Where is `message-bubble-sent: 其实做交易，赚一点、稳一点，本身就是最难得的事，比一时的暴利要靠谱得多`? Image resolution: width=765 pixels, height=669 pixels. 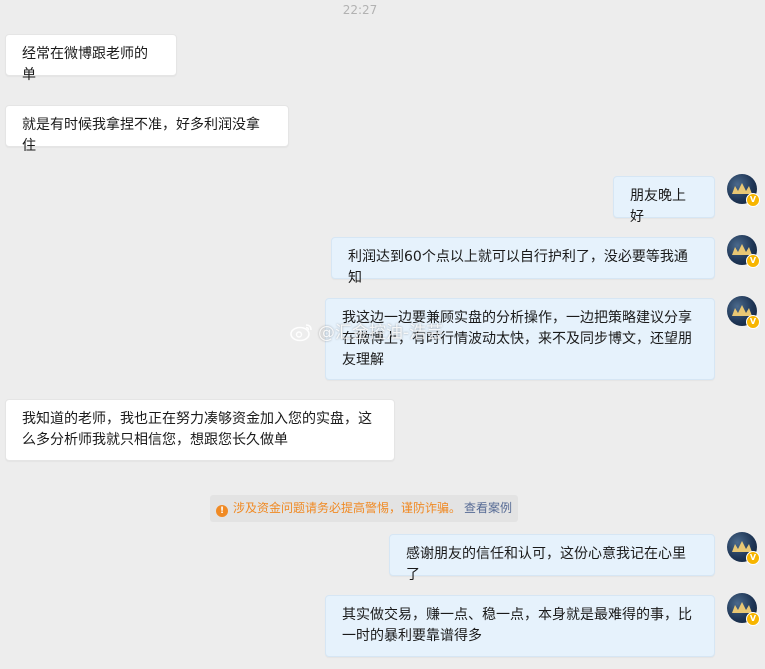 message-bubble-sent: 其实做交易，赚一点、稳一点，本身就是最难得的事，比一时的暴利要靠谱得多 is located at coordinates (520, 626).